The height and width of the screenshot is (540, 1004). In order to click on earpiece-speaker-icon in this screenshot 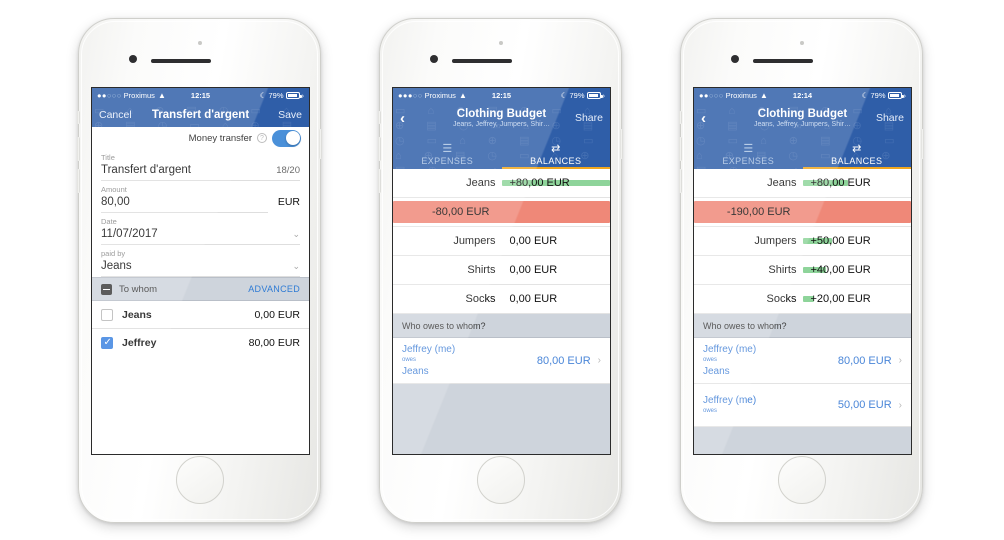, I will do `click(783, 61)`.